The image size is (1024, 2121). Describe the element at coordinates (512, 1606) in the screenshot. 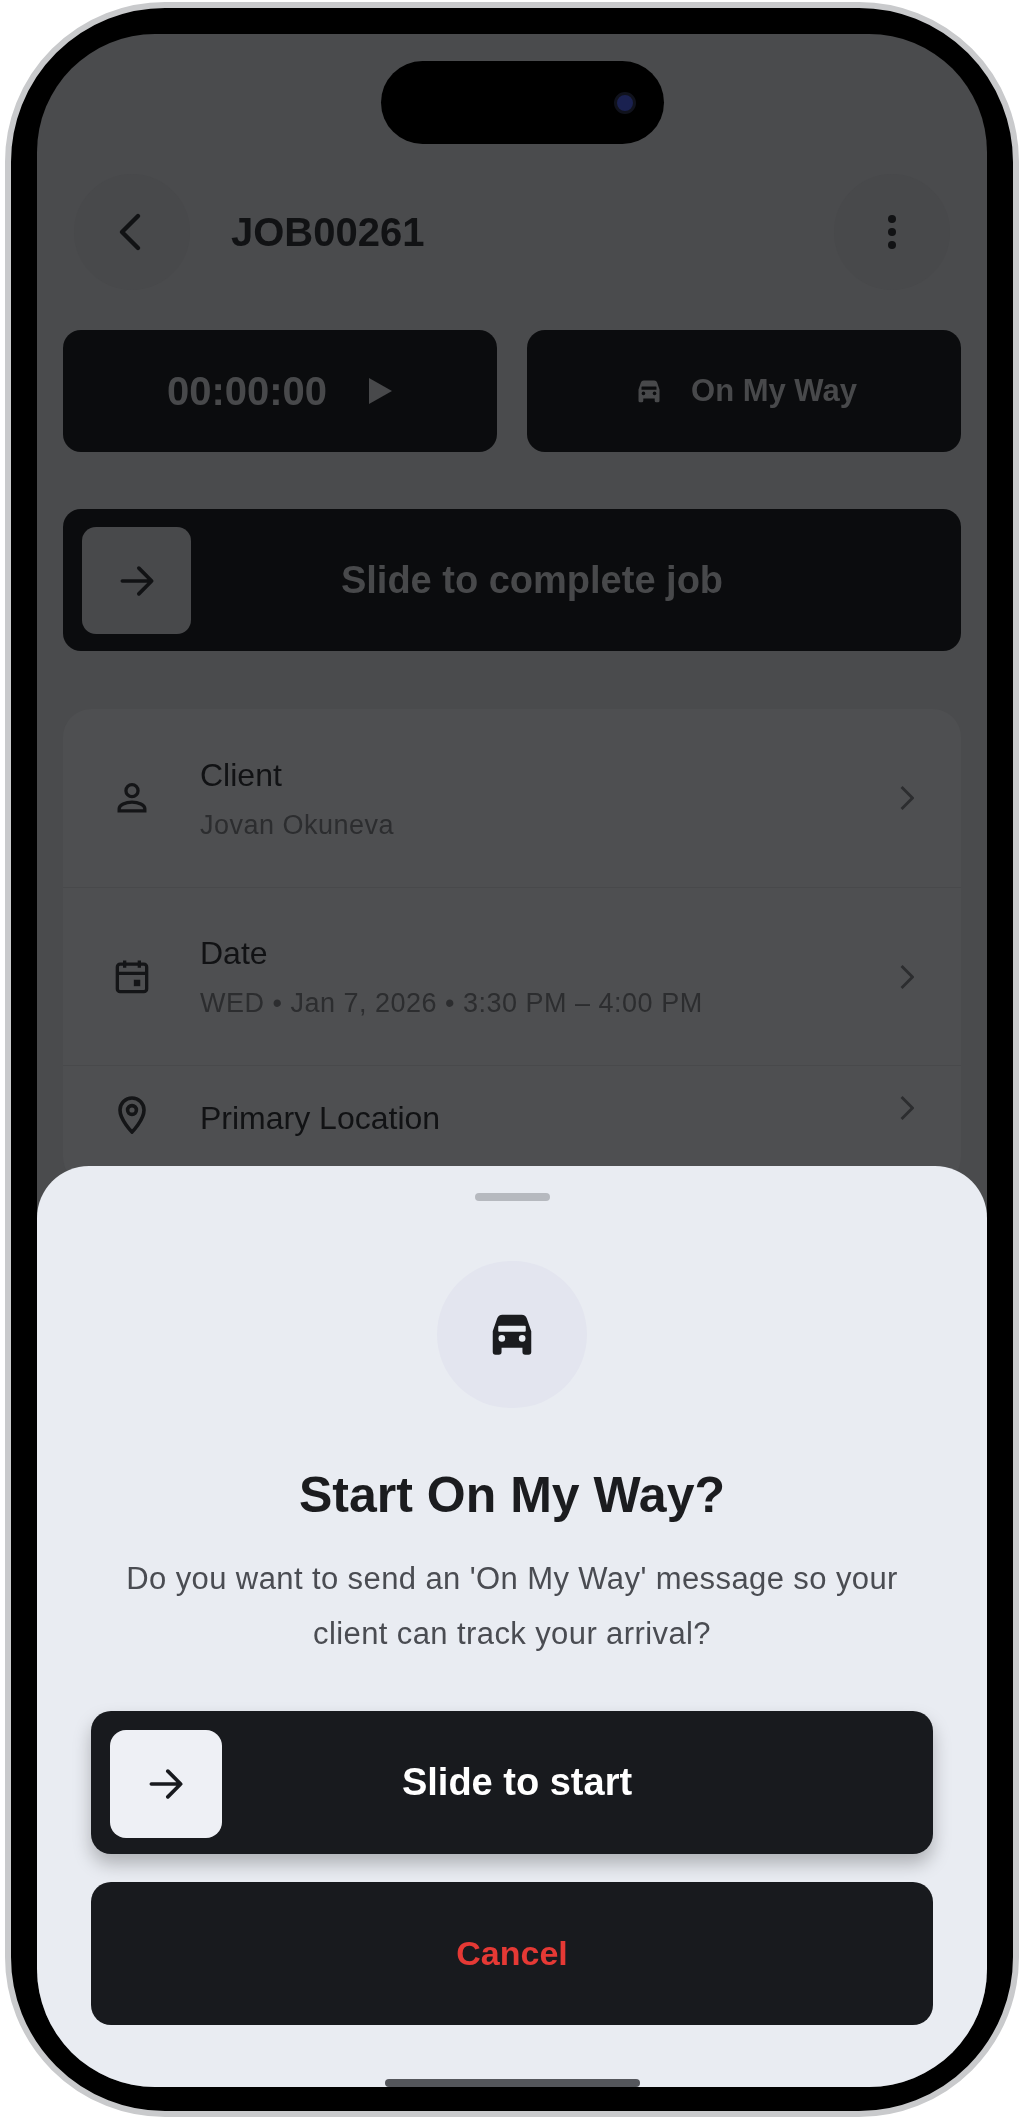

I see `sheet-message: Do you want to send an 'On My Way' message so your client can track your arrival?` at that location.